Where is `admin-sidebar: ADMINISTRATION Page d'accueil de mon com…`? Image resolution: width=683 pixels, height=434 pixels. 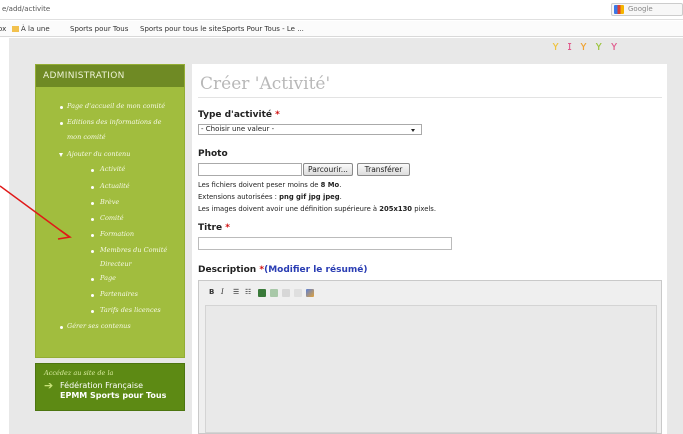 admin-sidebar: ADMINISTRATION Page d'accueil de mon com… is located at coordinates (110, 211).